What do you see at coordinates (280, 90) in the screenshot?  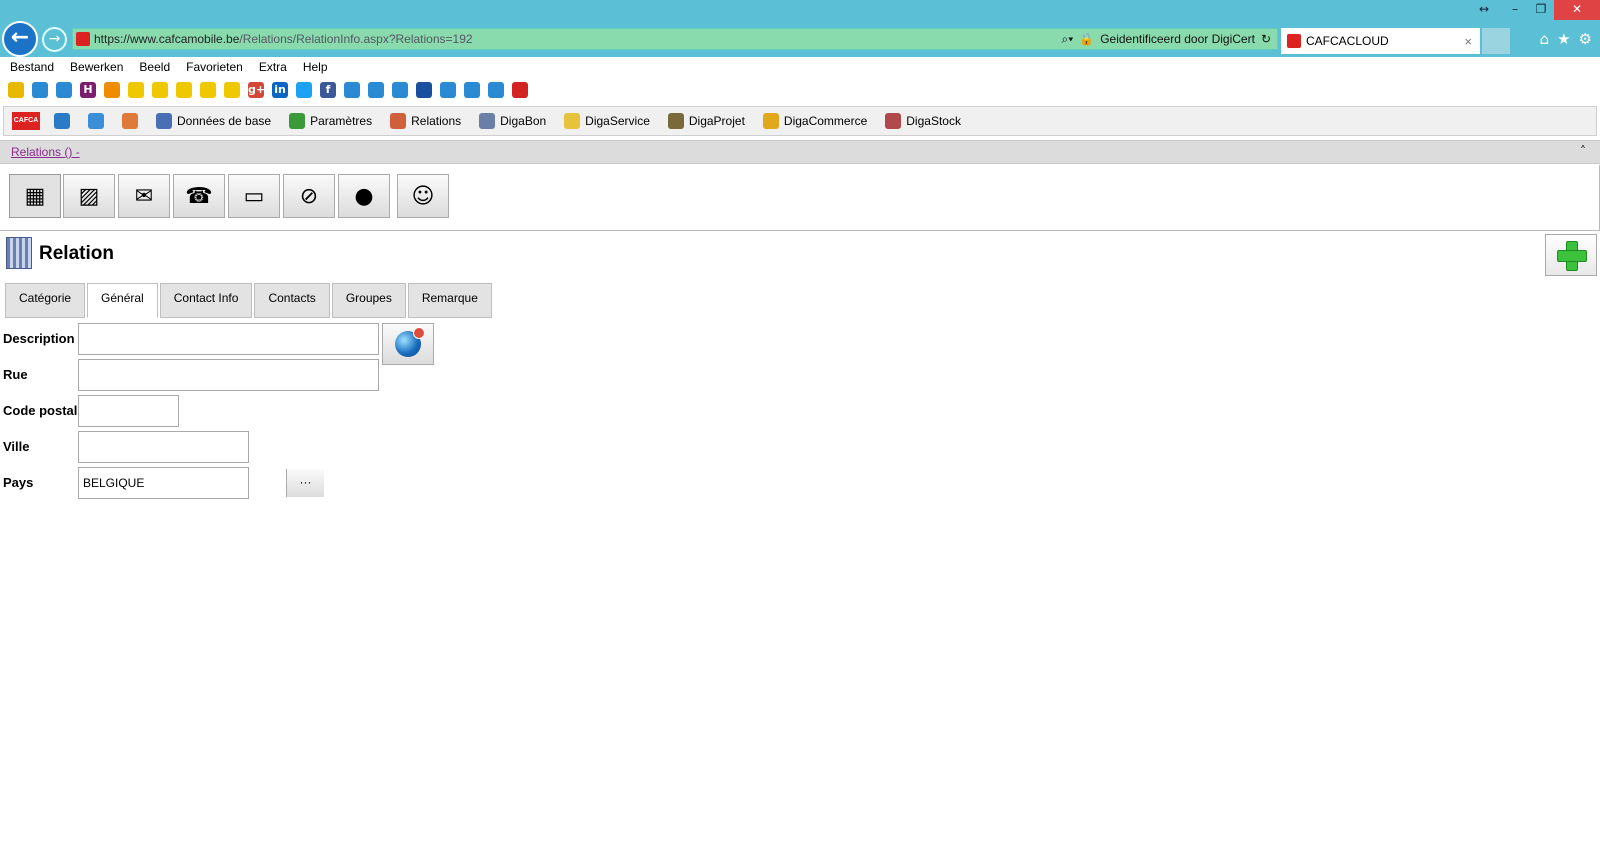 I see `linkedin-icon: in` at bounding box center [280, 90].